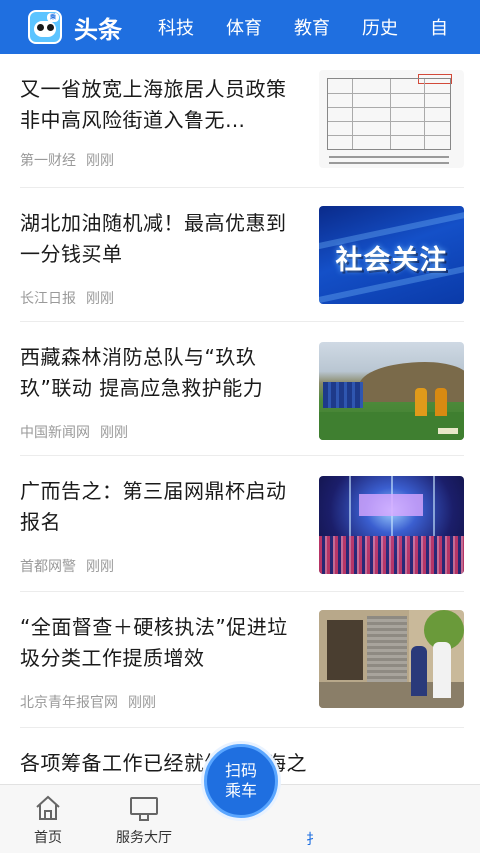 Image resolution: width=480 pixels, height=853 pixels. I want to click on top-channel-bar: 乘 头条 科技 体育 教育 历史 自, so click(240, 27).